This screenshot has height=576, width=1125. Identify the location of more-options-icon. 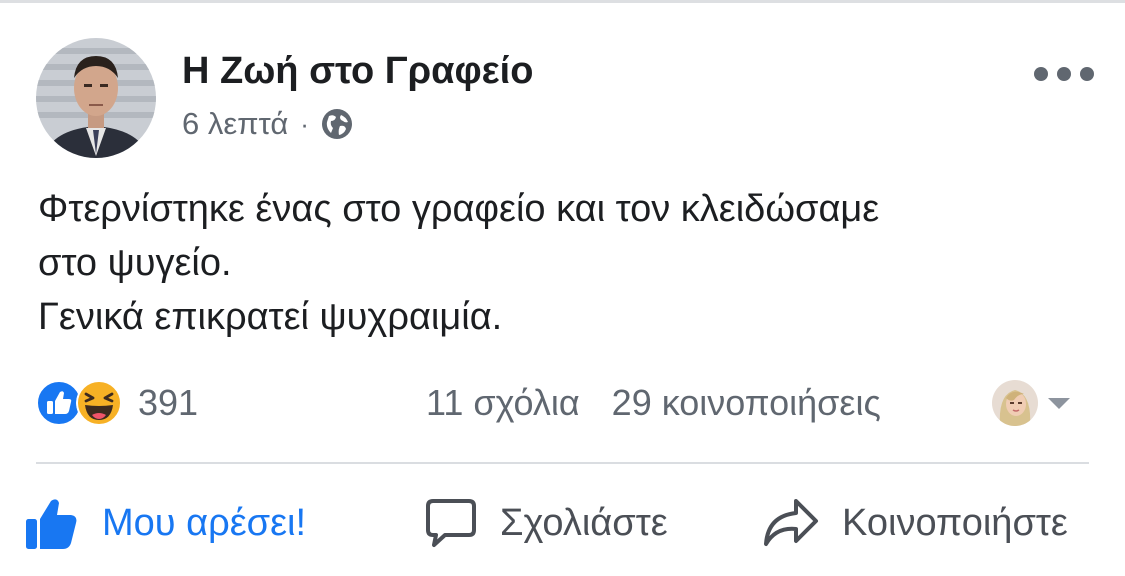
(1064, 74).